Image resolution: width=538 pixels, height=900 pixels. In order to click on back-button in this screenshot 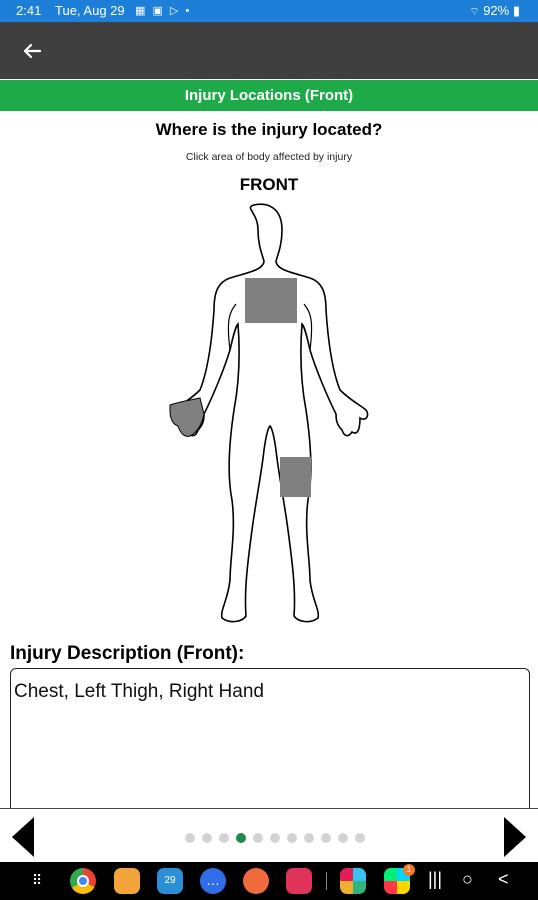, I will do `click(32, 51)`.